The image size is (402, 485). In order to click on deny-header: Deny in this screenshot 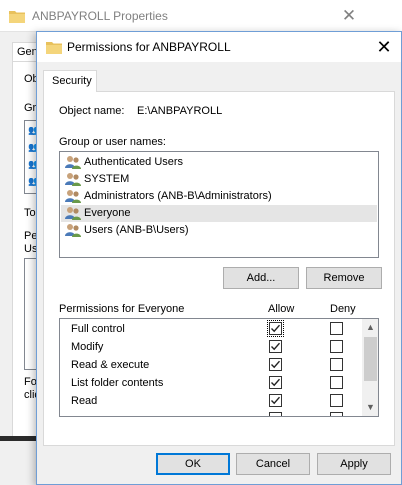, I will do `click(343, 309)`.